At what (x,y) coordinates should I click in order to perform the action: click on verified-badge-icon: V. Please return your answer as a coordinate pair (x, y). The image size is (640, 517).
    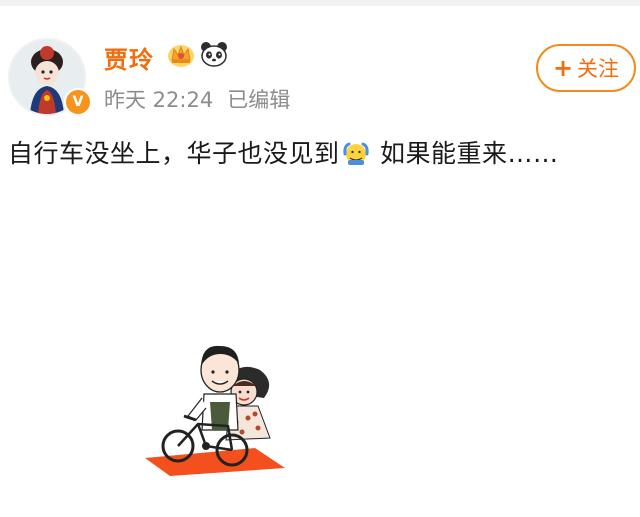
    Looking at the image, I should click on (78, 102).